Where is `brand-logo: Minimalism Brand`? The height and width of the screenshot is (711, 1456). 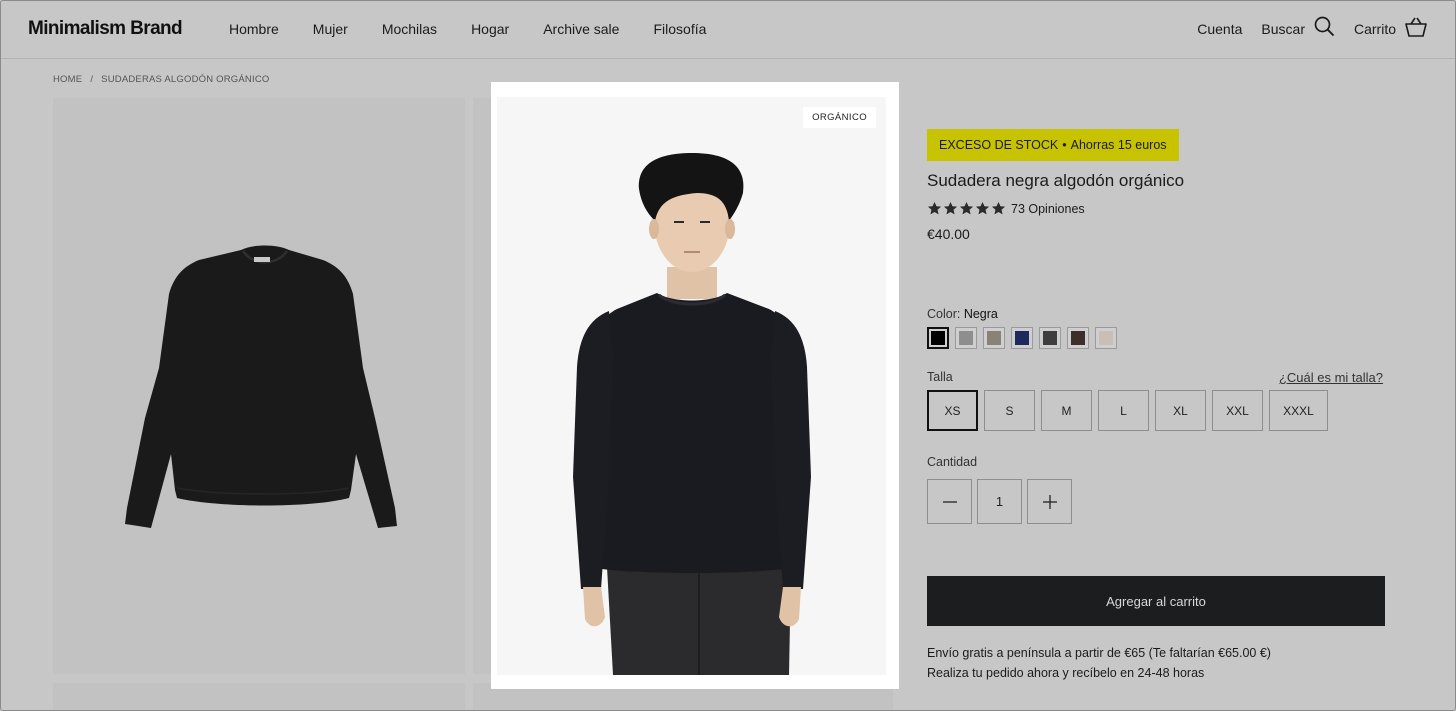
brand-logo: Minimalism Brand is located at coordinates (105, 29).